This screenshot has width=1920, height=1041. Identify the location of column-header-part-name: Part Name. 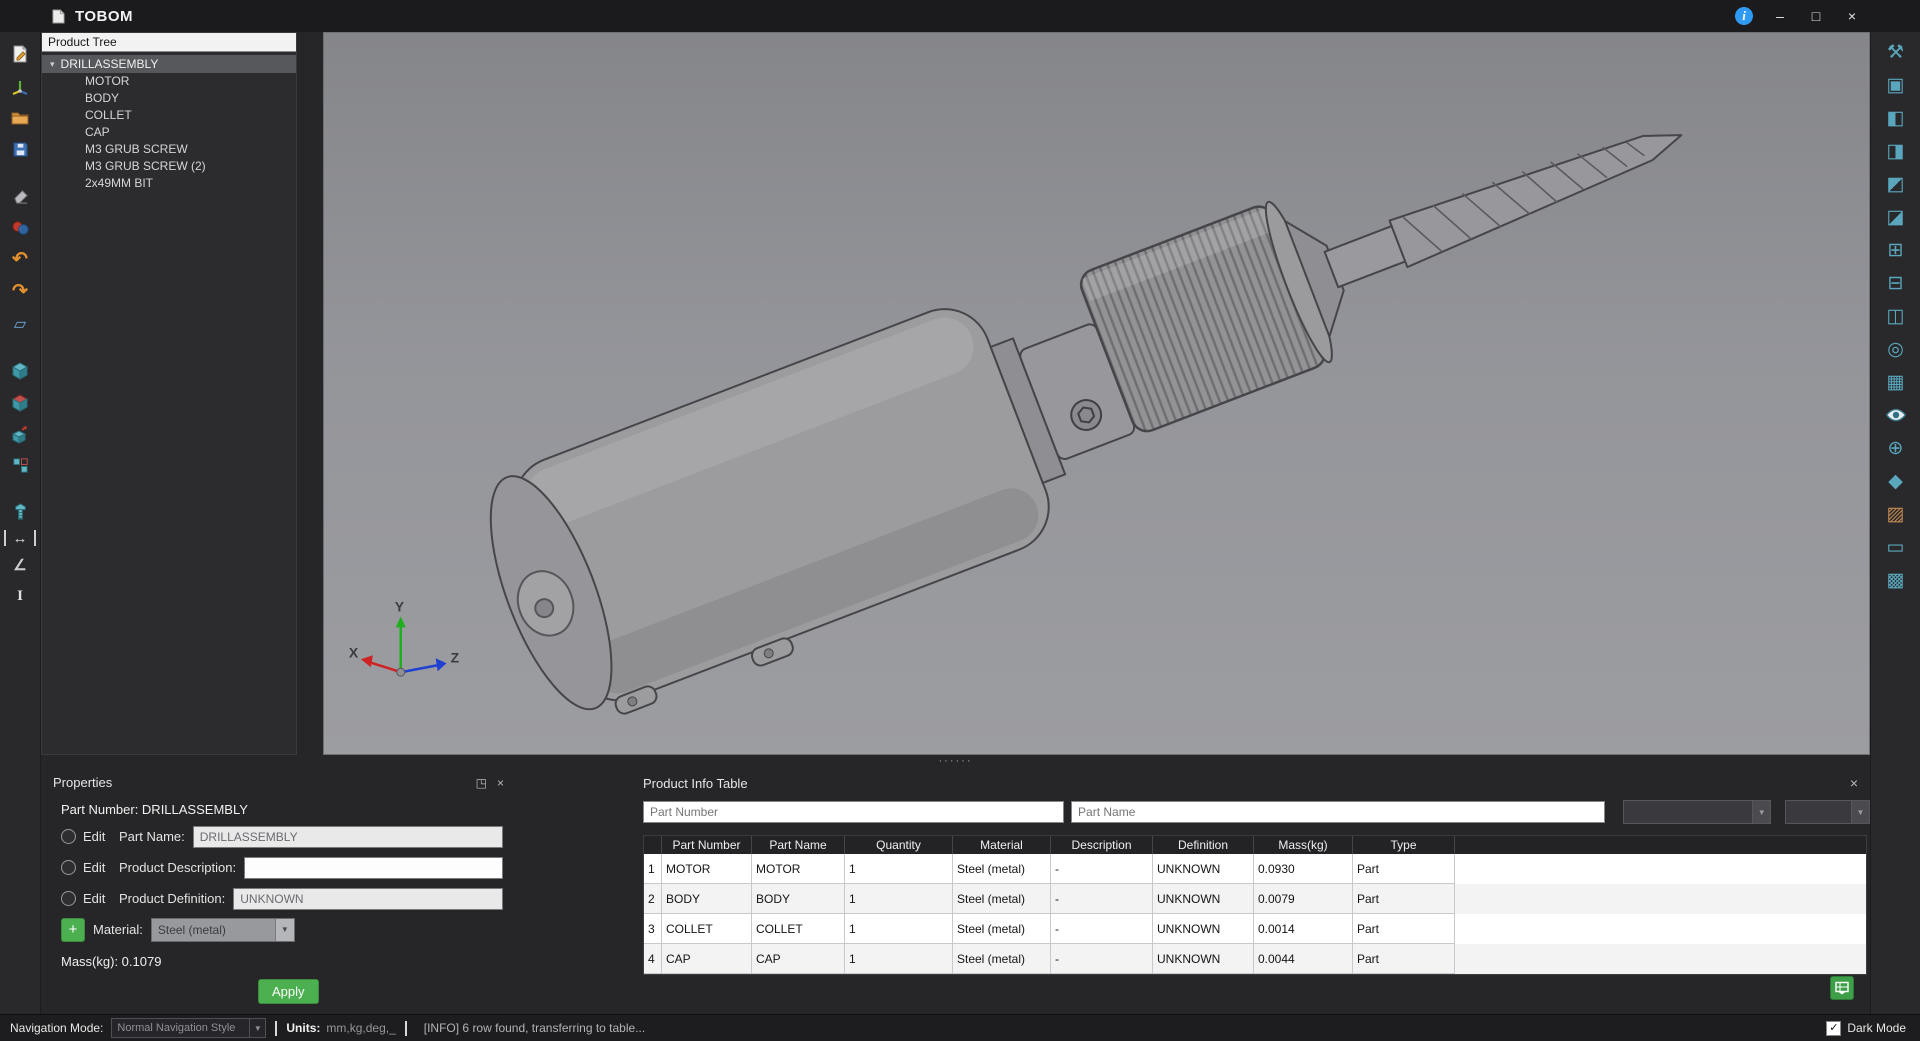
(798, 845).